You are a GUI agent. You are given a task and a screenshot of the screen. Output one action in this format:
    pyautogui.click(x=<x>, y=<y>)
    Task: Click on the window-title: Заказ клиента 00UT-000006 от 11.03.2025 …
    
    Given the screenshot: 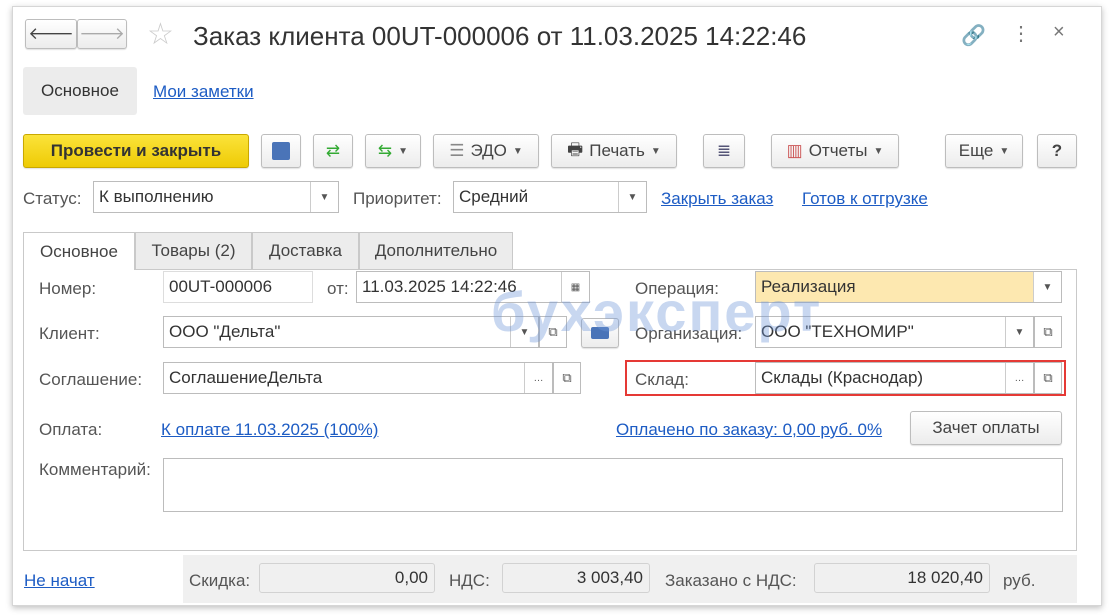 What is the action you would take?
    pyautogui.click(x=500, y=36)
    